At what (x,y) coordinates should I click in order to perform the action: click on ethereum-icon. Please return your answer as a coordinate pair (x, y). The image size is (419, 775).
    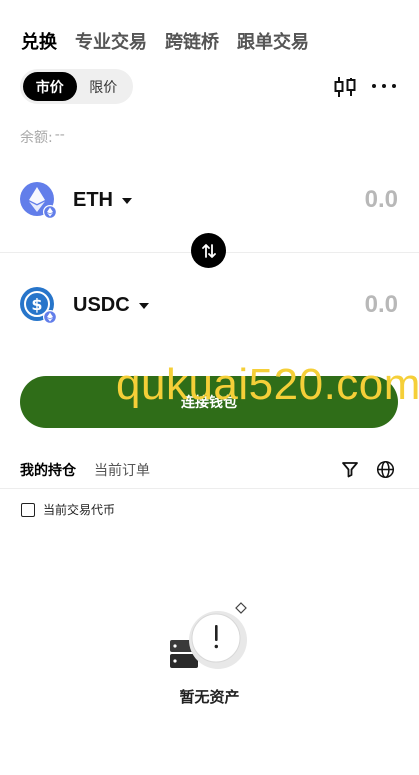
    Looking at the image, I should click on (38, 200).